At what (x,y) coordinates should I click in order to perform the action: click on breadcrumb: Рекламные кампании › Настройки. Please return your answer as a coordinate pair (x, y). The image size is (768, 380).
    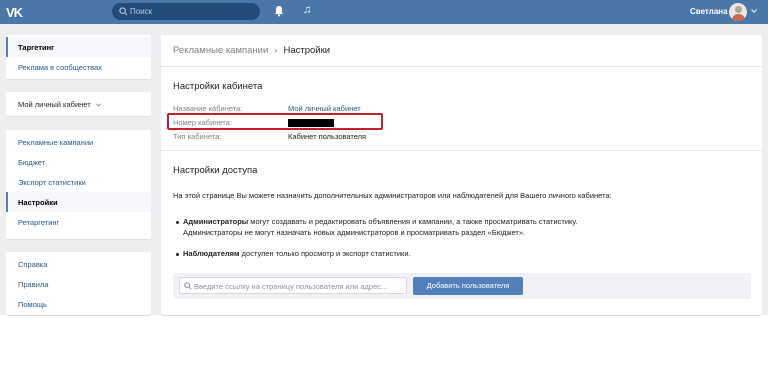
    Looking at the image, I should click on (251, 50).